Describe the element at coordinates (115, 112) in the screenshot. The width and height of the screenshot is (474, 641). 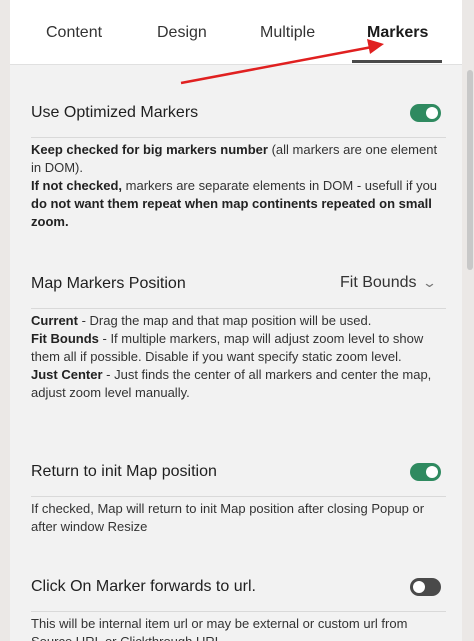
I see `optimized-markers-label: Use Optimized Markers` at that location.